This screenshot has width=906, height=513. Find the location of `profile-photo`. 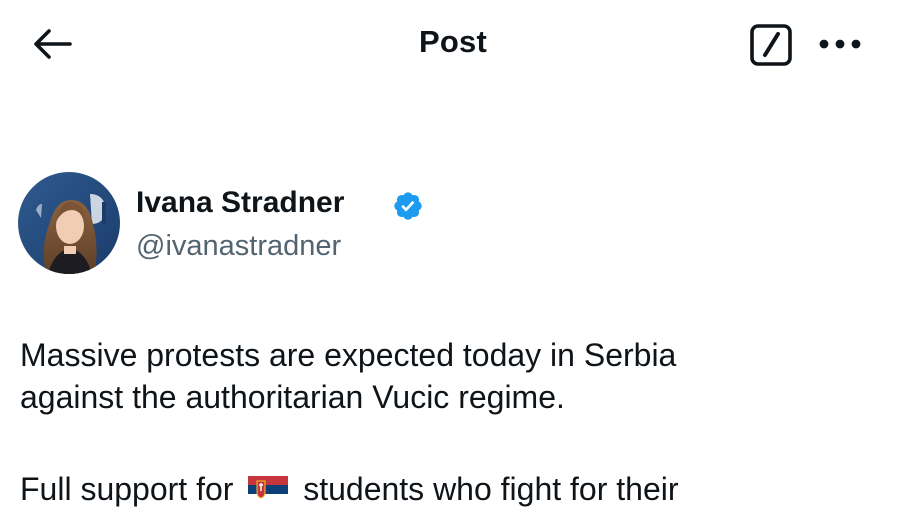

profile-photo is located at coordinates (69, 223).